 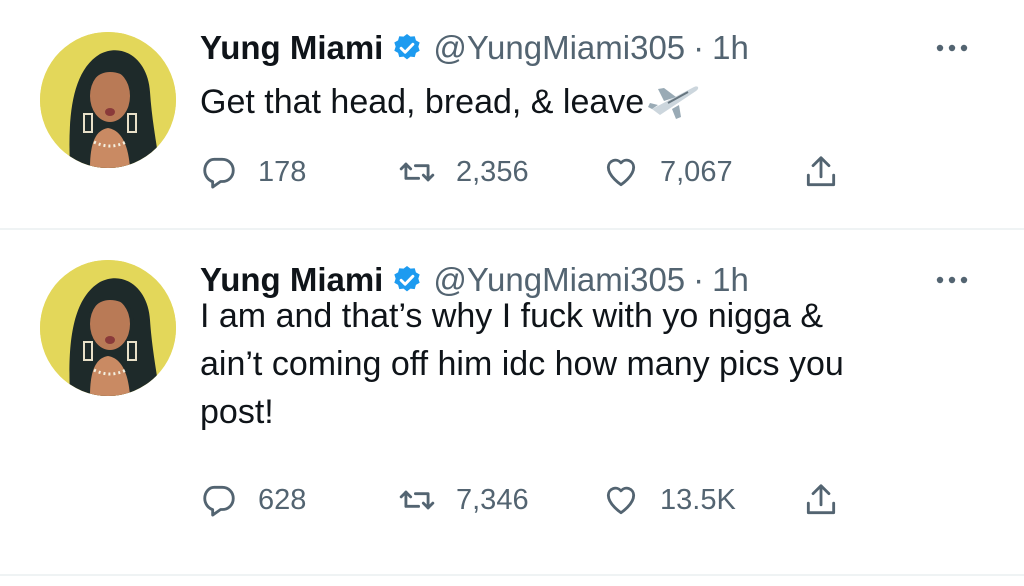 I want to click on divider, so click(x=512, y=575).